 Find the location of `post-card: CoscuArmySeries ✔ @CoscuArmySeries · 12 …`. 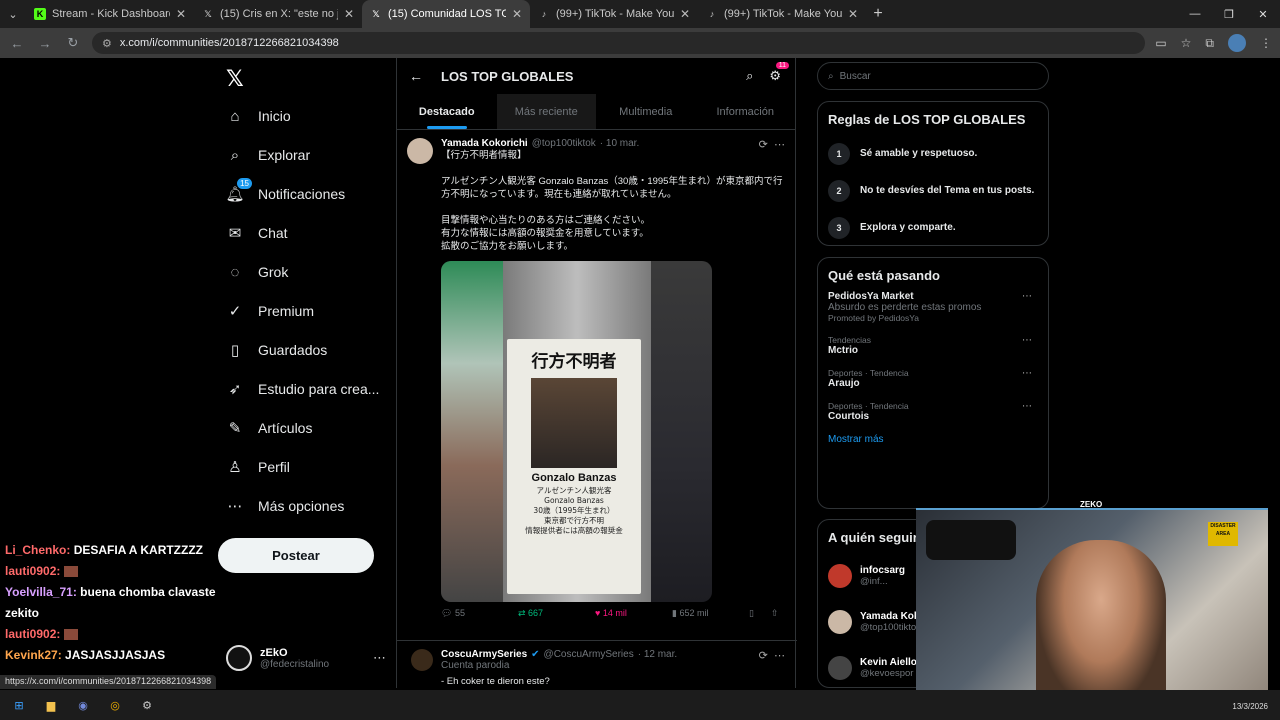

post-card: CoscuArmySeries ✔ @CoscuArmySeries · 12 … is located at coordinates (597, 668).